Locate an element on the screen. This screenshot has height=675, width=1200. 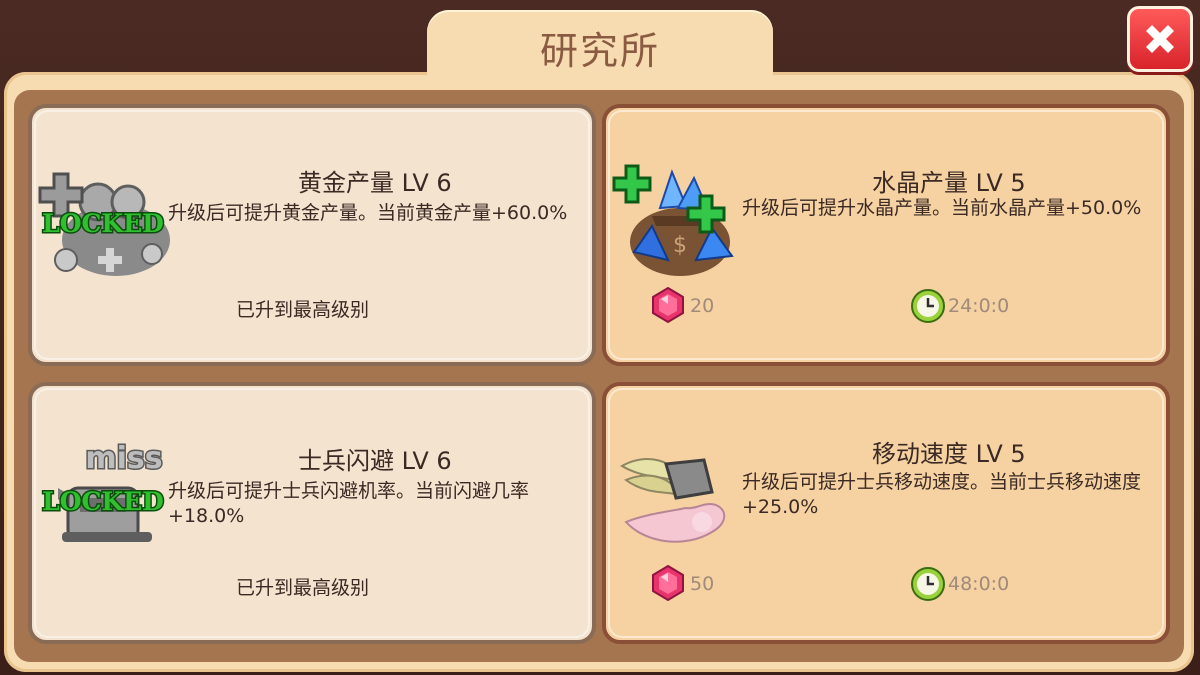
card-title: 黄金产量 LV 6 is located at coordinates (375, 183).